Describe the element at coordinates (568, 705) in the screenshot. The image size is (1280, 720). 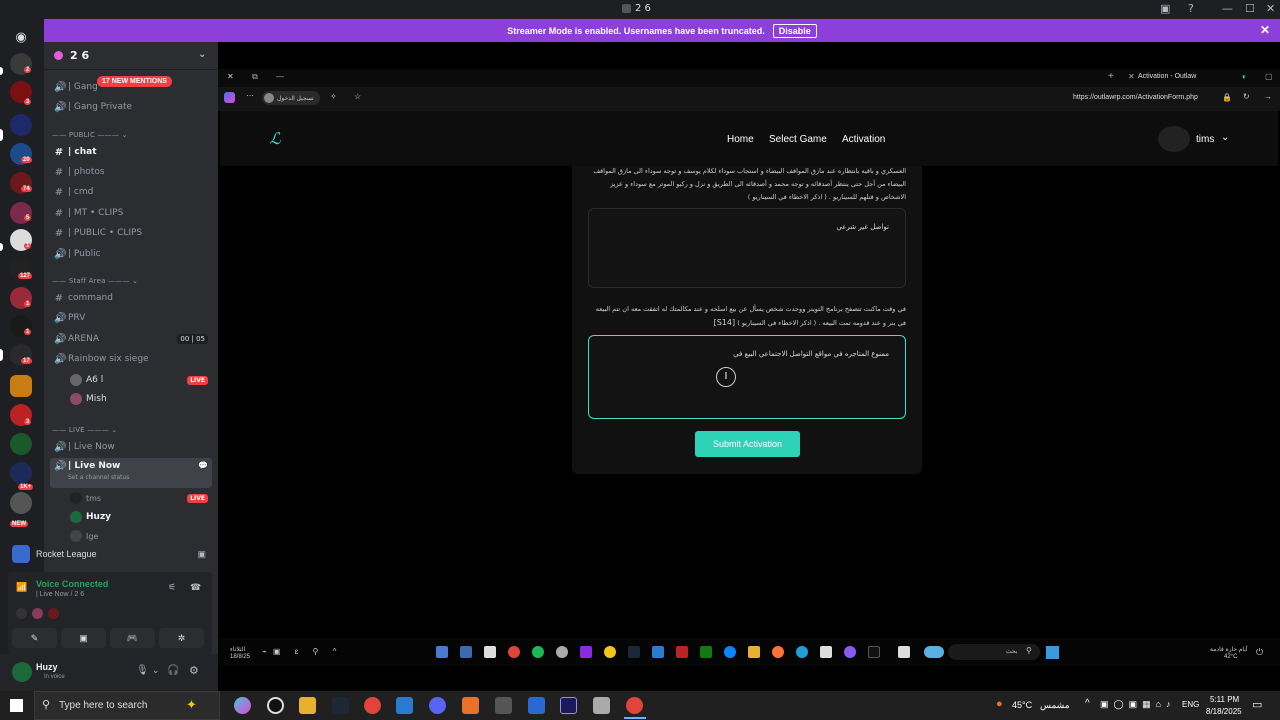
I see `after-effects-icon` at that location.